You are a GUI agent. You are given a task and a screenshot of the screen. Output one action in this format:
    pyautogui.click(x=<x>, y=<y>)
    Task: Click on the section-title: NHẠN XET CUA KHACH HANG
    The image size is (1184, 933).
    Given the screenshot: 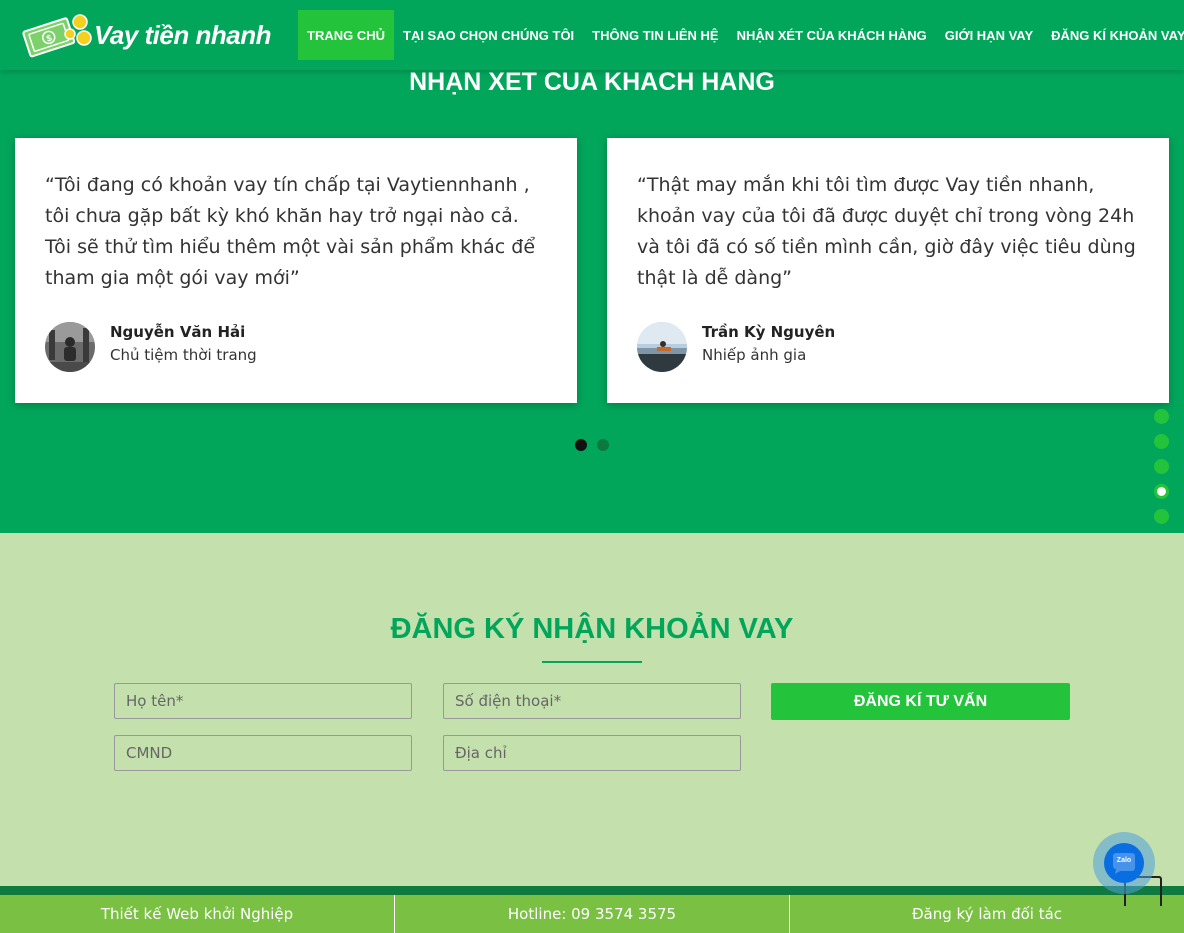 What is the action you would take?
    pyautogui.click(x=592, y=82)
    